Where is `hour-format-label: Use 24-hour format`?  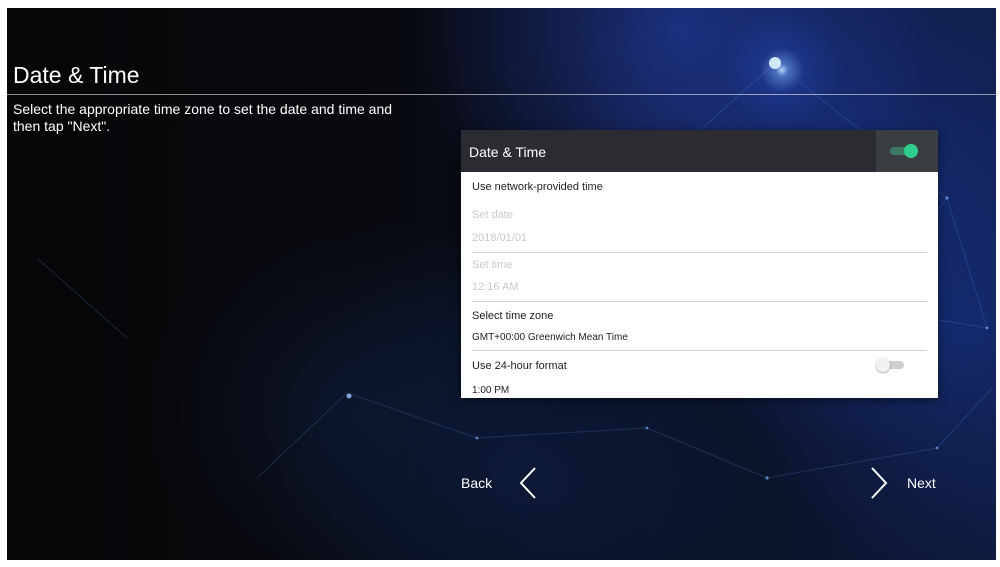 hour-format-label: Use 24-hour format is located at coordinates (519, 366).